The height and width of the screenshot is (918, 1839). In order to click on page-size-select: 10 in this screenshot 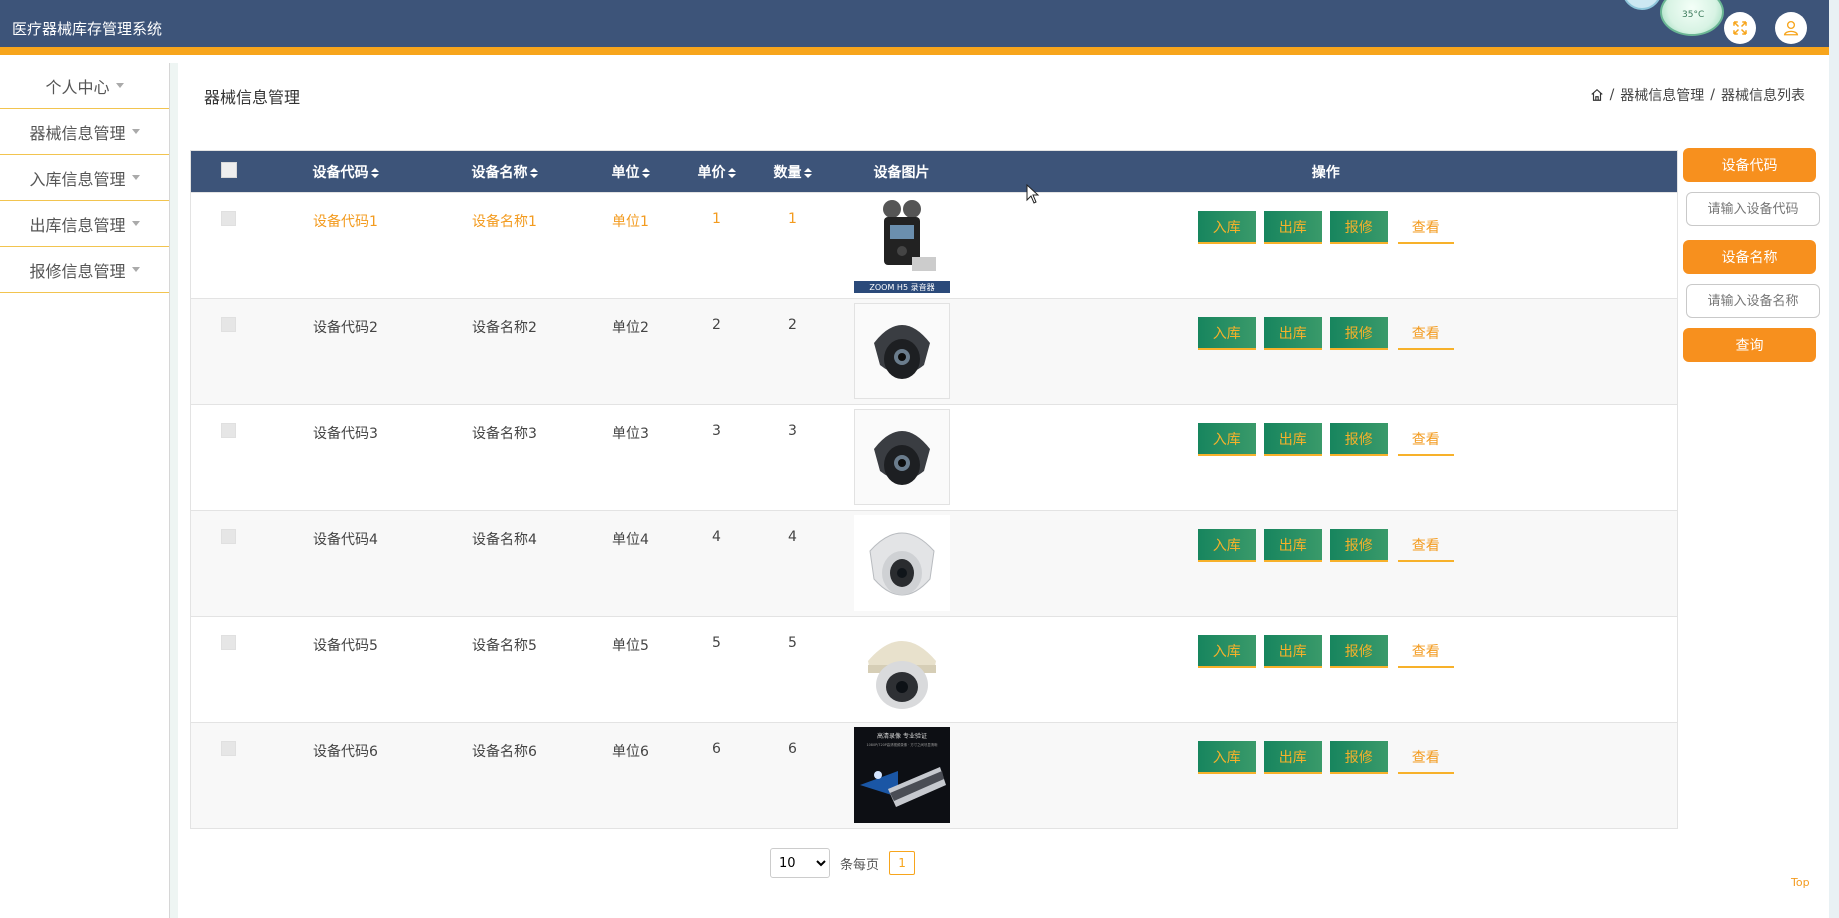, I will do `click(800, 863)`.